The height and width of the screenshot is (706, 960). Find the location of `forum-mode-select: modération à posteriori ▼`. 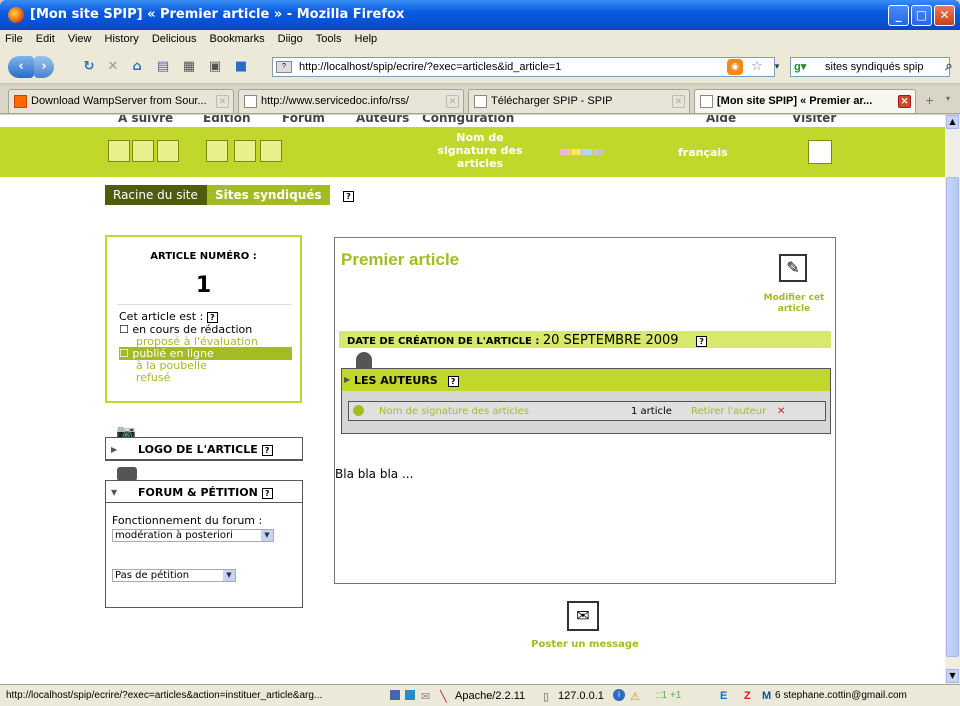

forum-mode-select: modération à posteriori ▼ is located at coordinates (193, 535).